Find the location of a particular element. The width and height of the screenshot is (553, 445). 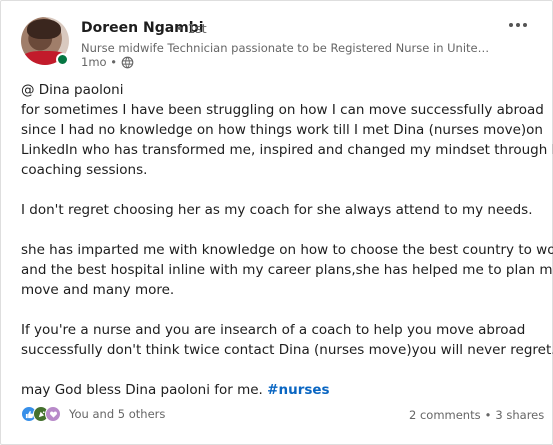

comments-count: 2 comments is located at coordinates (445, 415).